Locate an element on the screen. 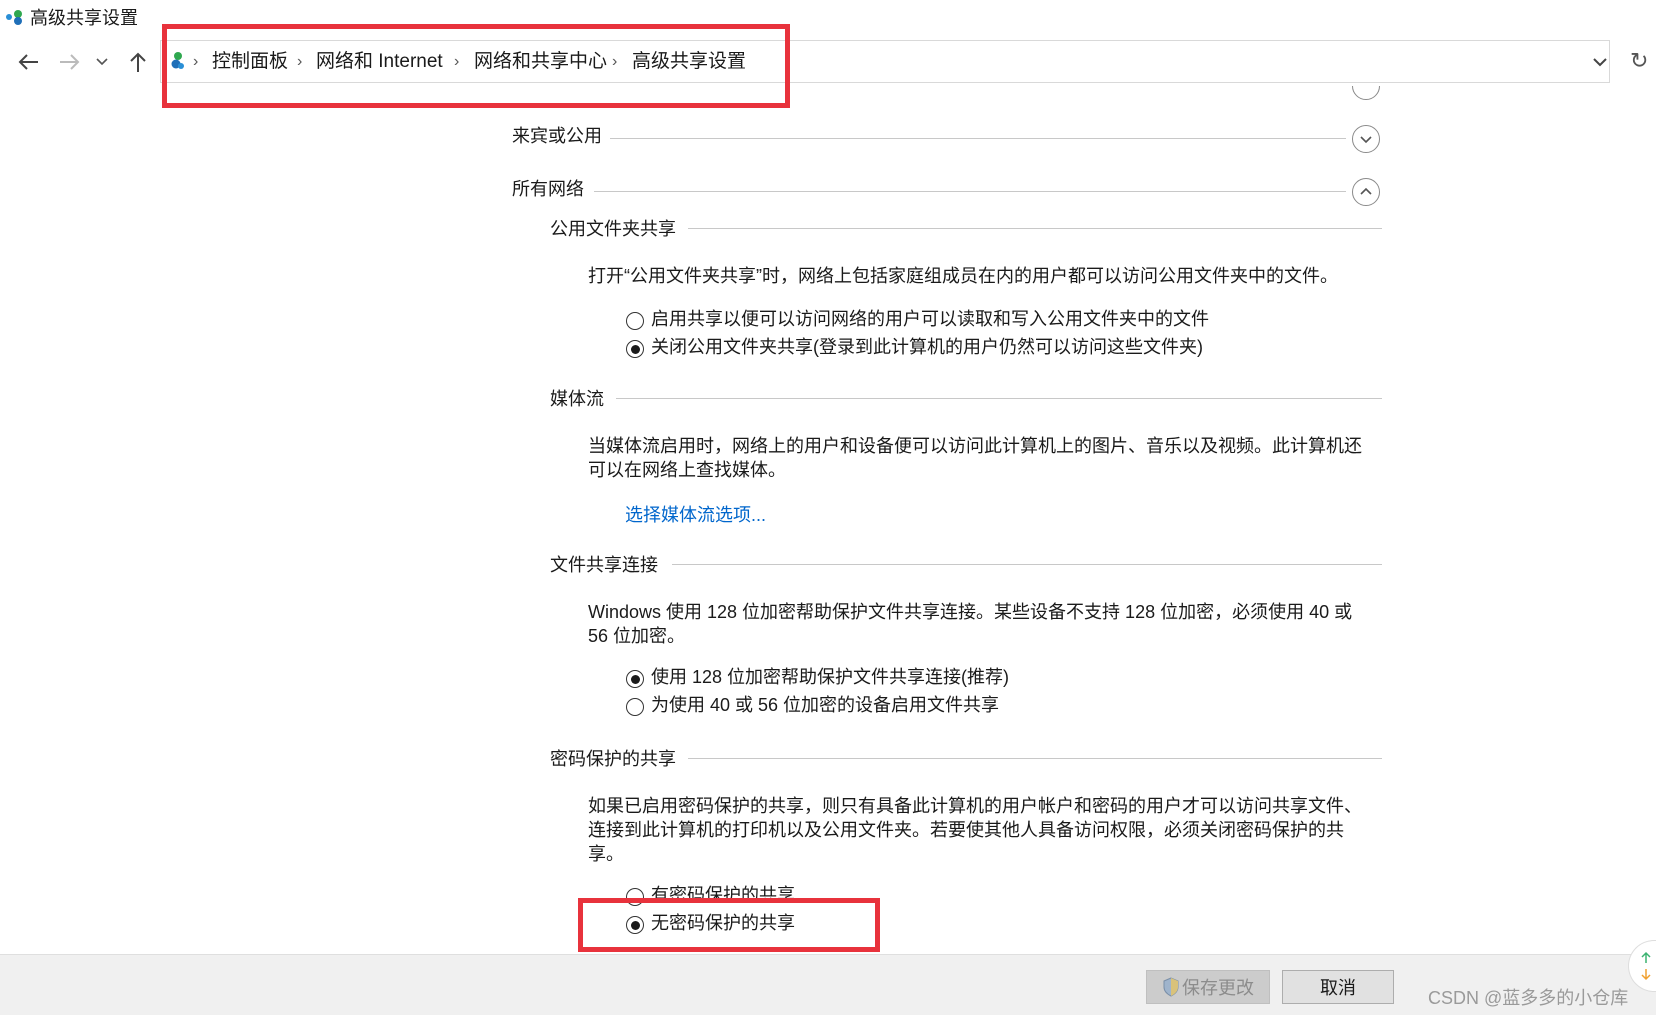  up-button is located at coordinates (138, 62).